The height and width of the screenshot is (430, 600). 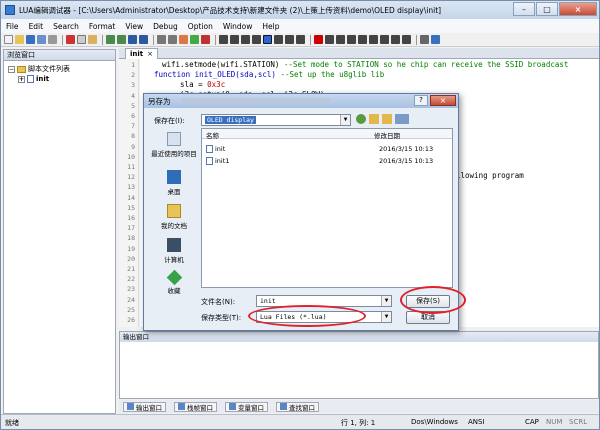 I want to click on file-row: init1 2016/3/15 10:13, so click(x=329, y=160).